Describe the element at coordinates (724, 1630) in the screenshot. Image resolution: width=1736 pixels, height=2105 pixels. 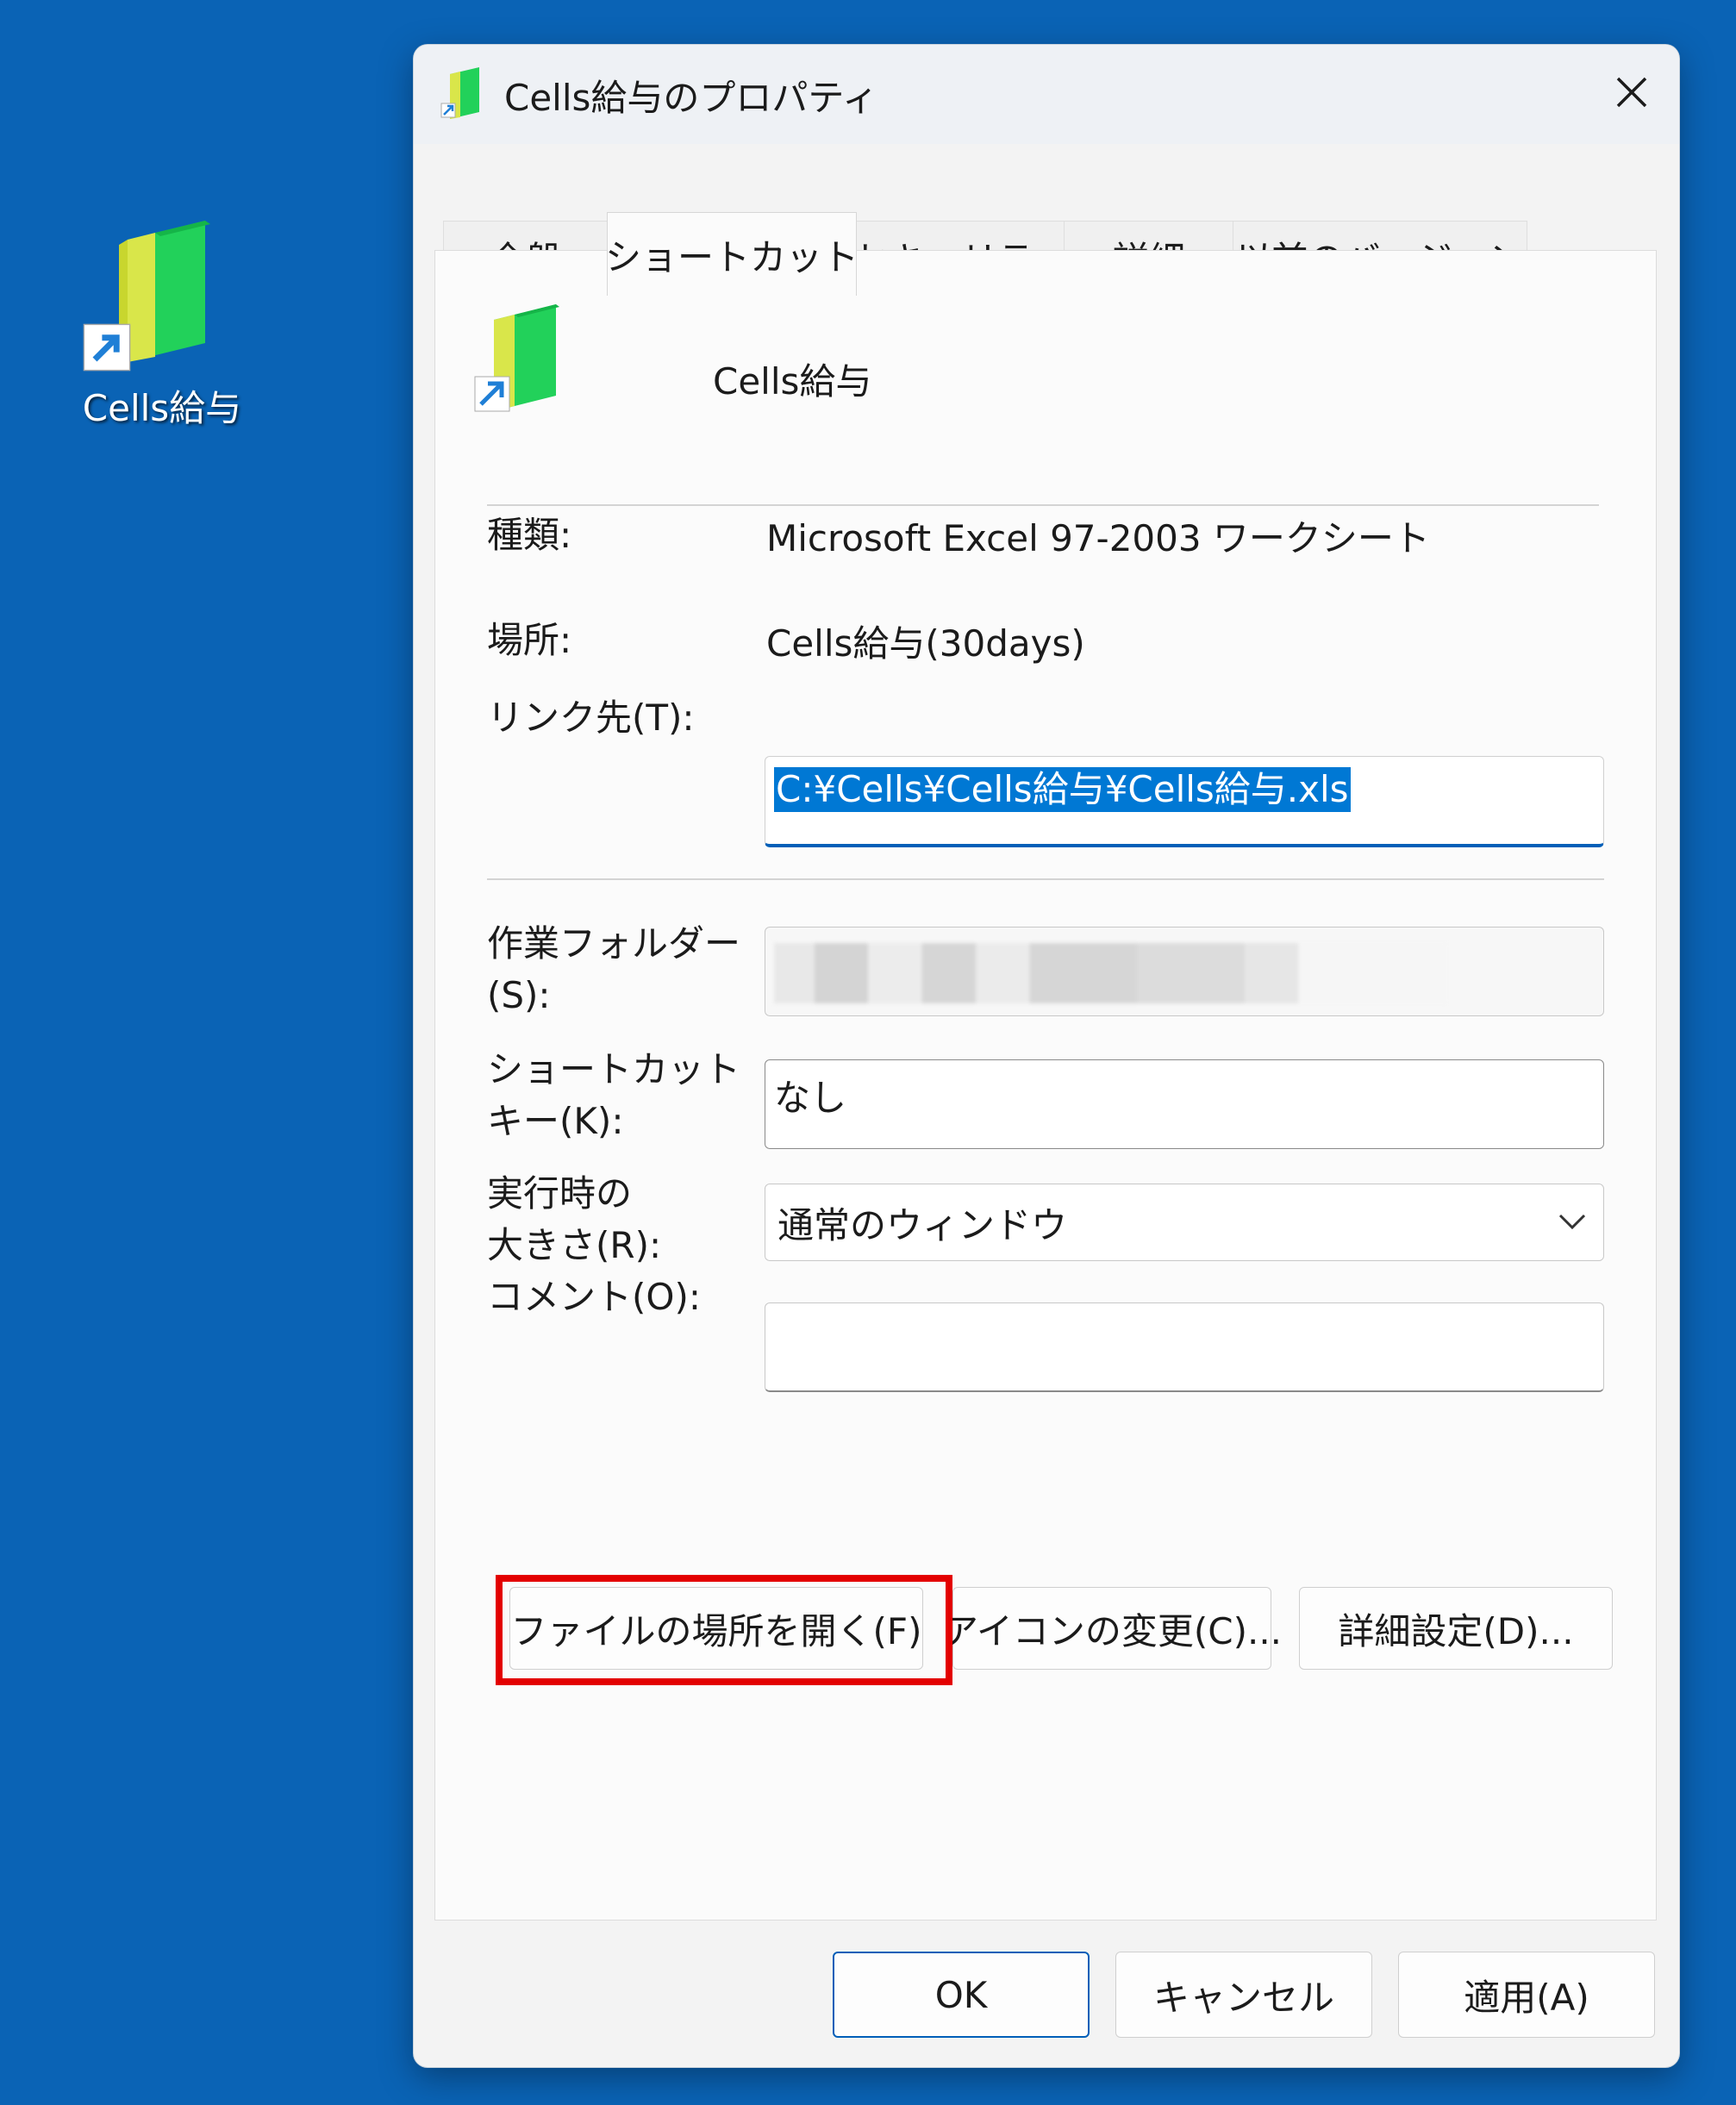
I see `highlight-box` at that location.